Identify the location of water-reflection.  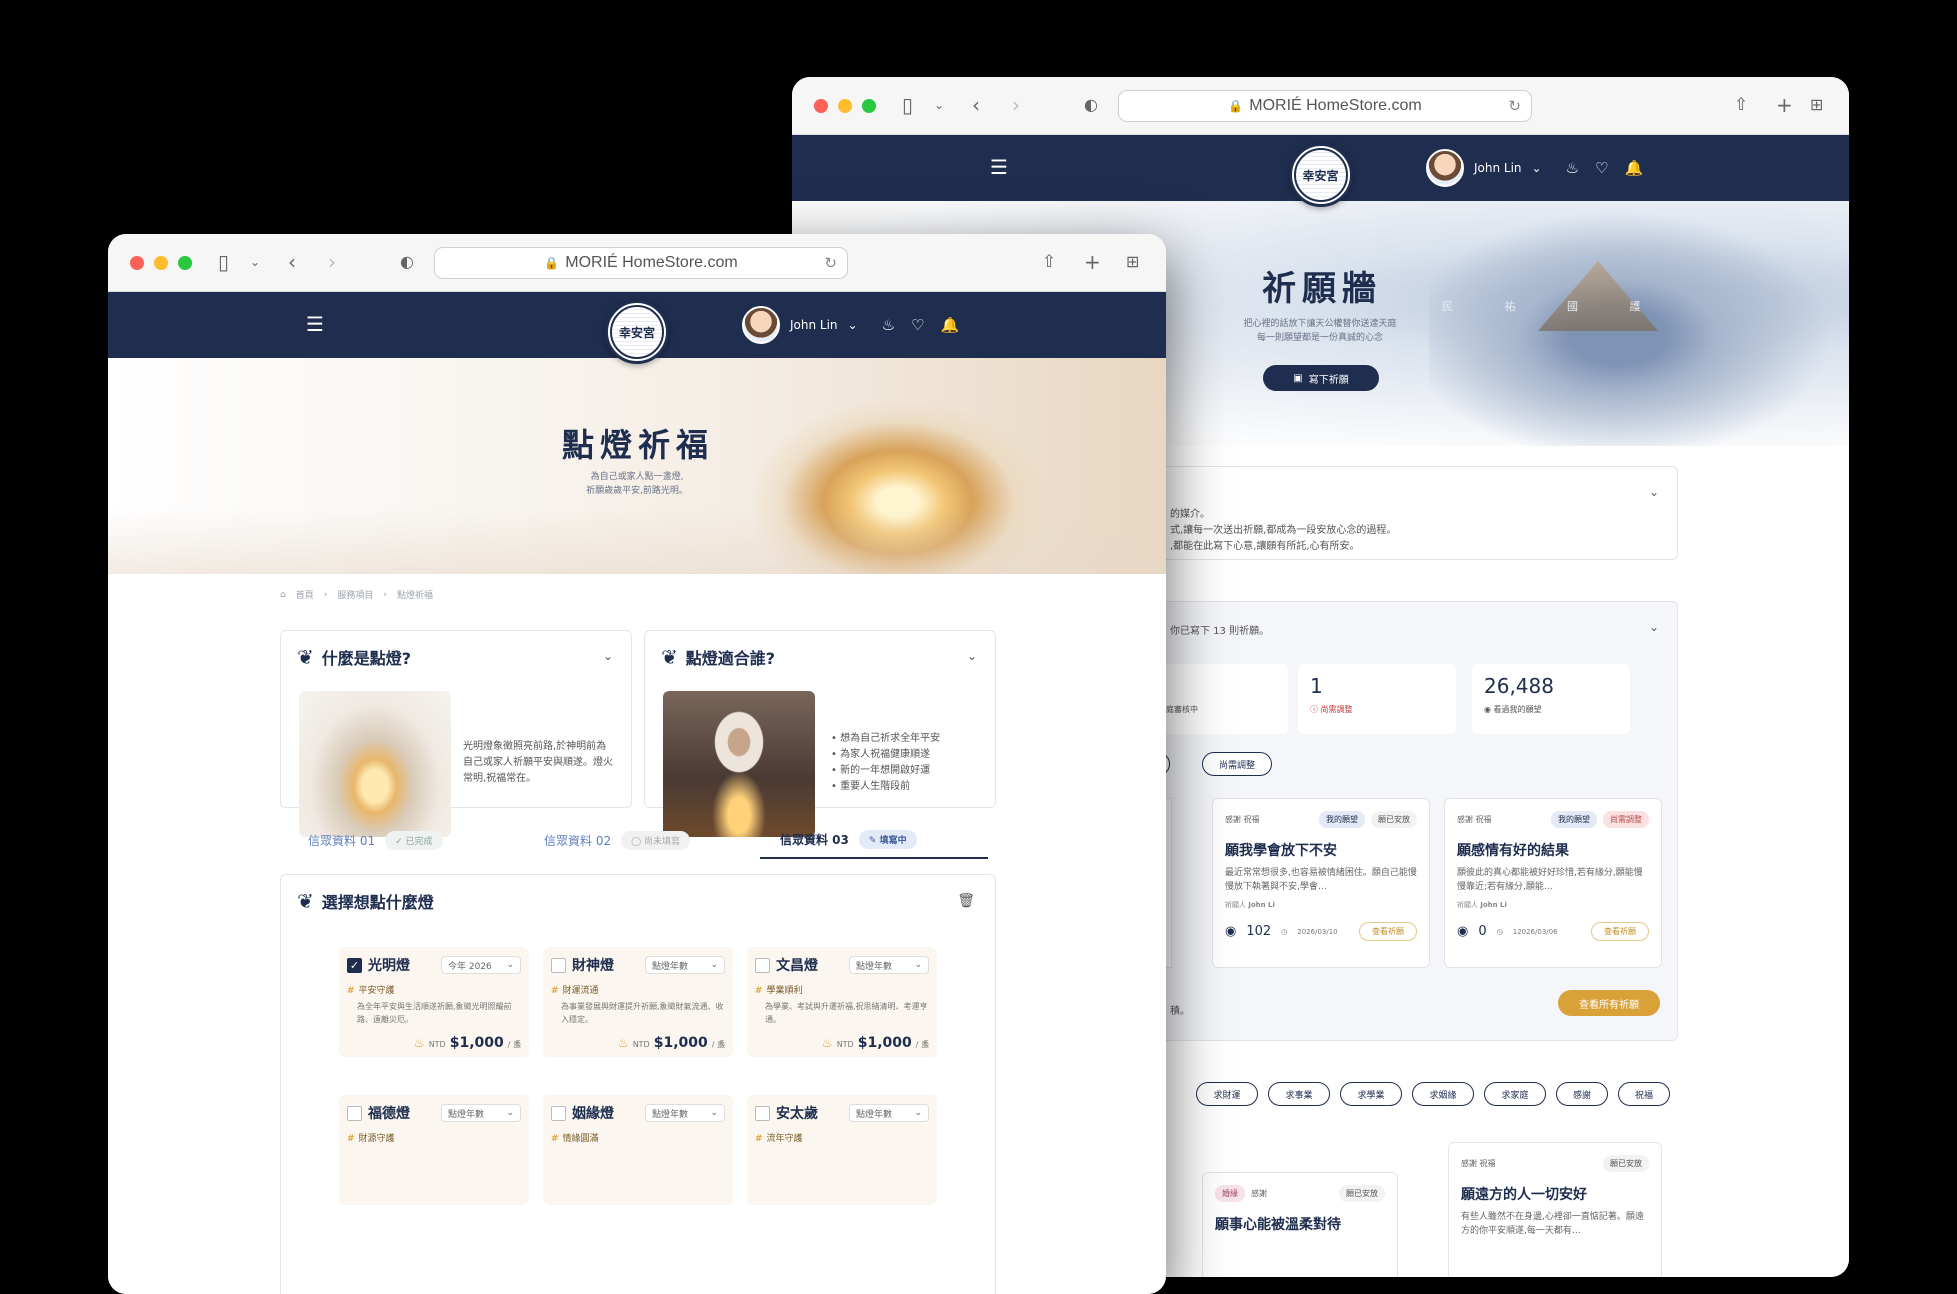
(637, 541).